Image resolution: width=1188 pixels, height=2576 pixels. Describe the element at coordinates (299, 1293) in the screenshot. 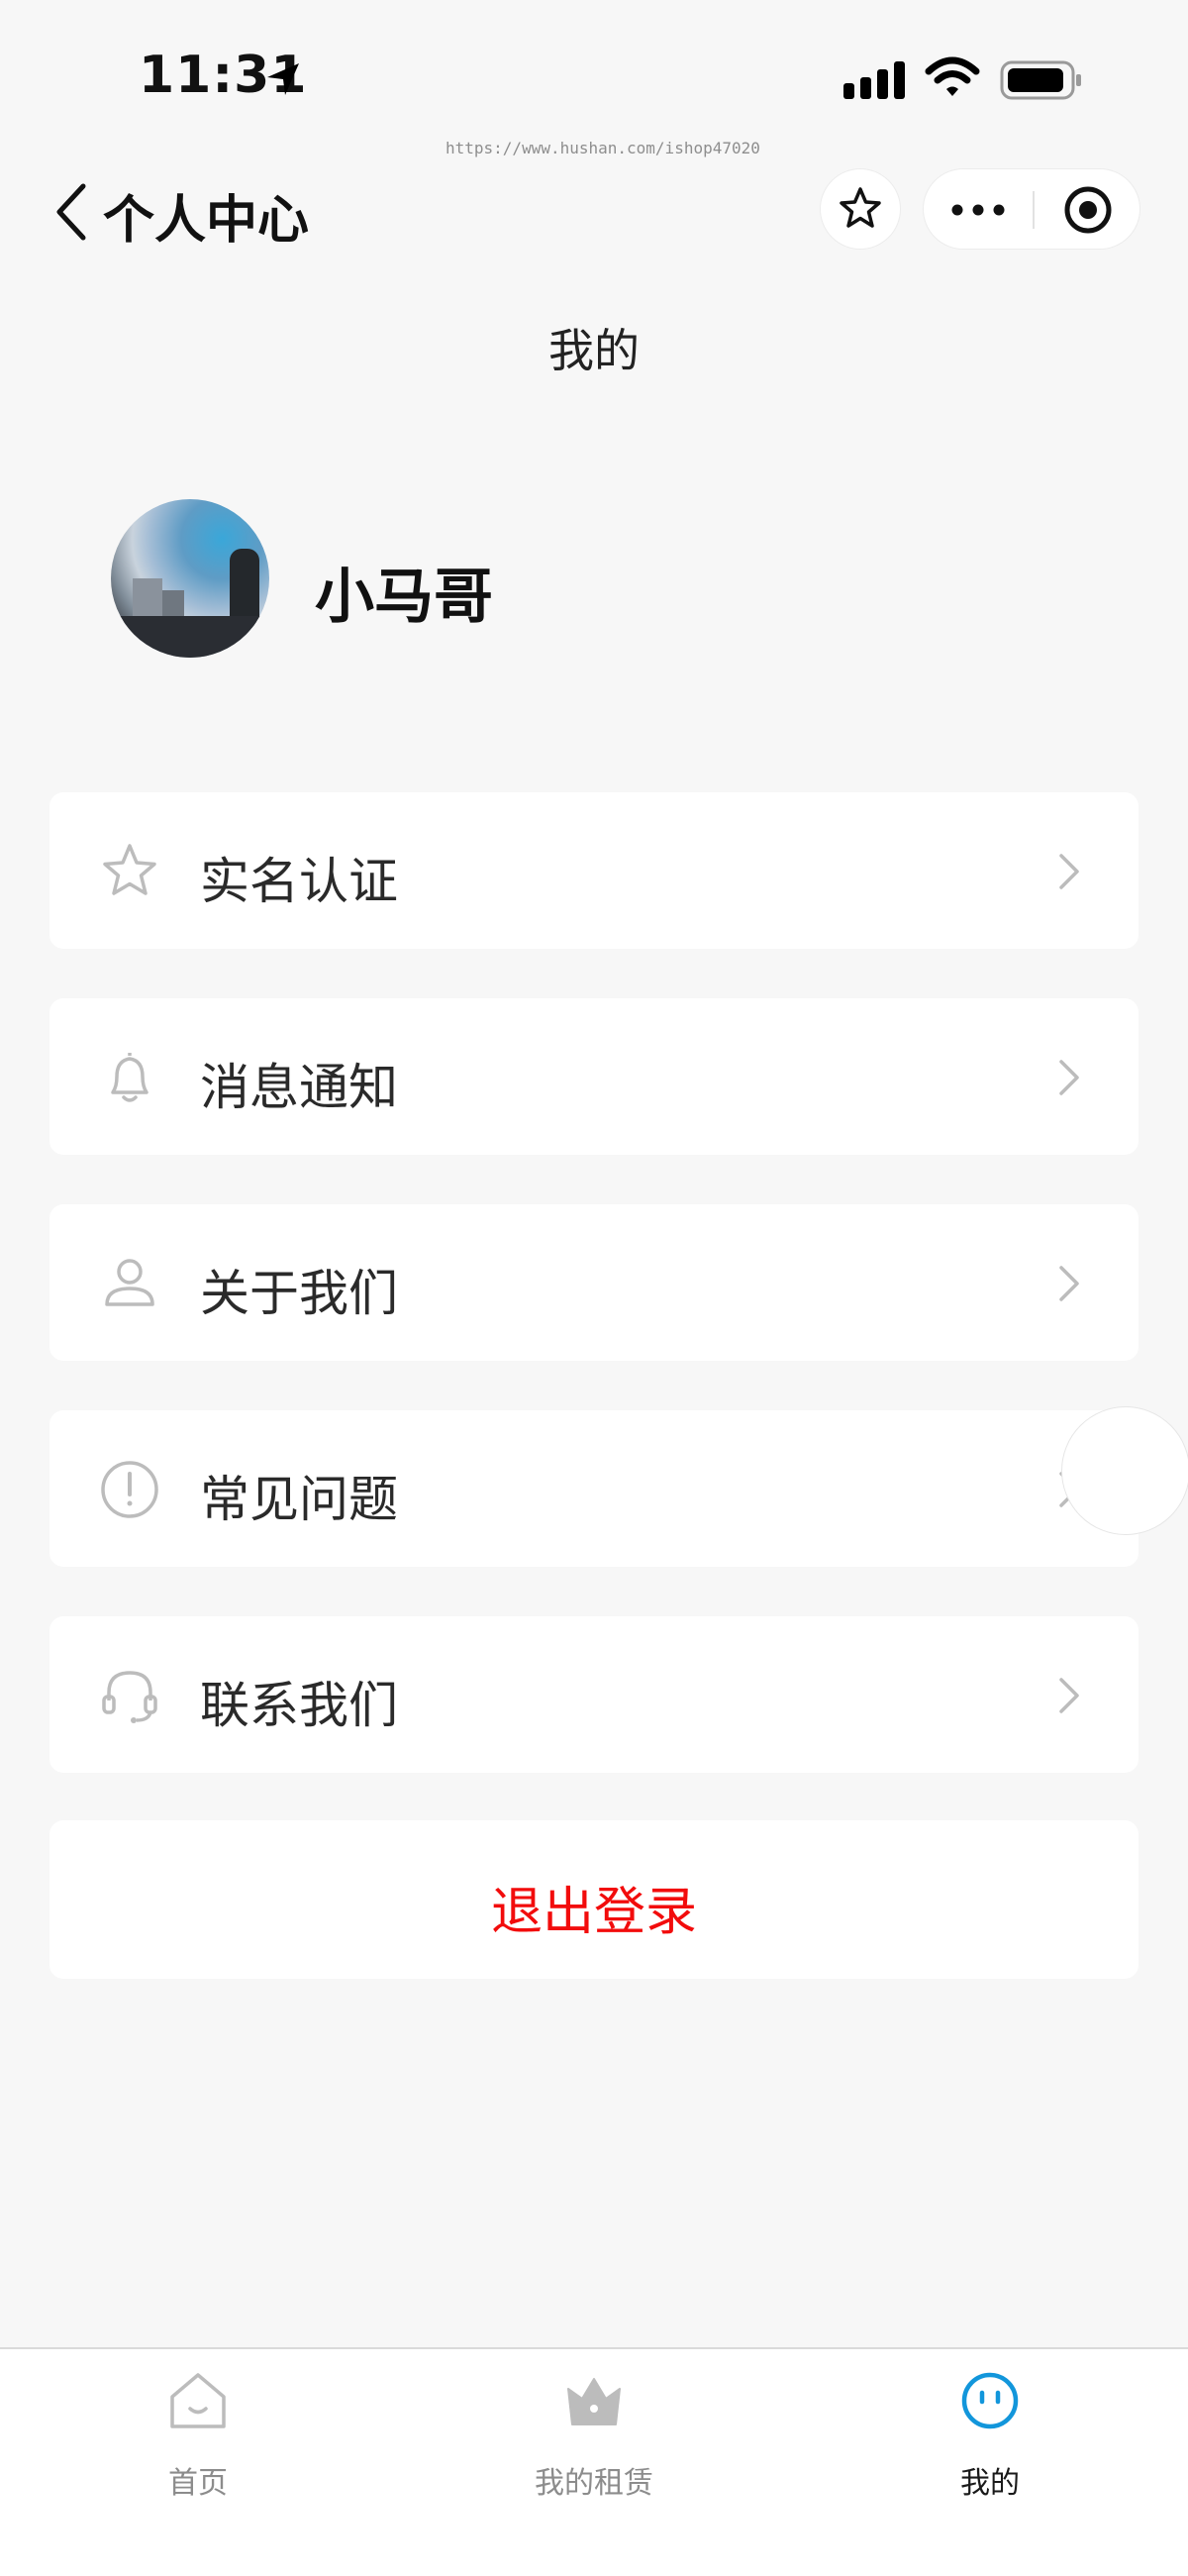

I see `menu-item-label: 关于我们` at that location.